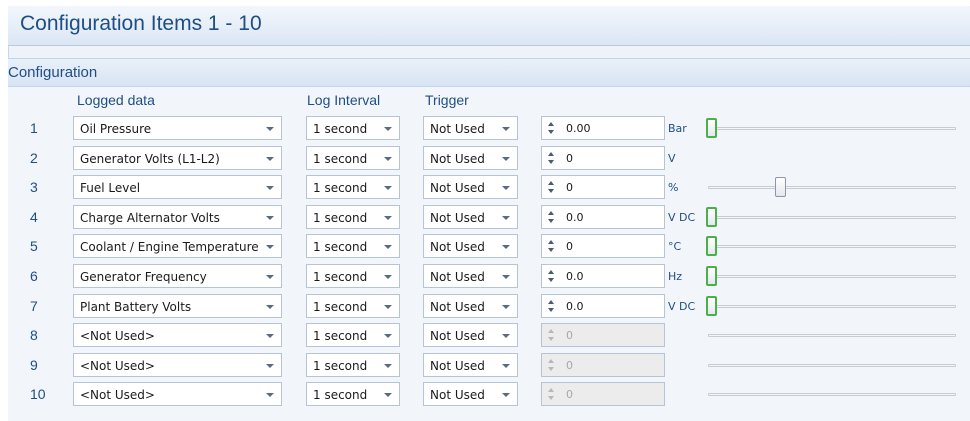 This screenshot has width=970, height=421. I want to click on logged-data-select: Generator Volts (L1-L2), so click(177, 158).